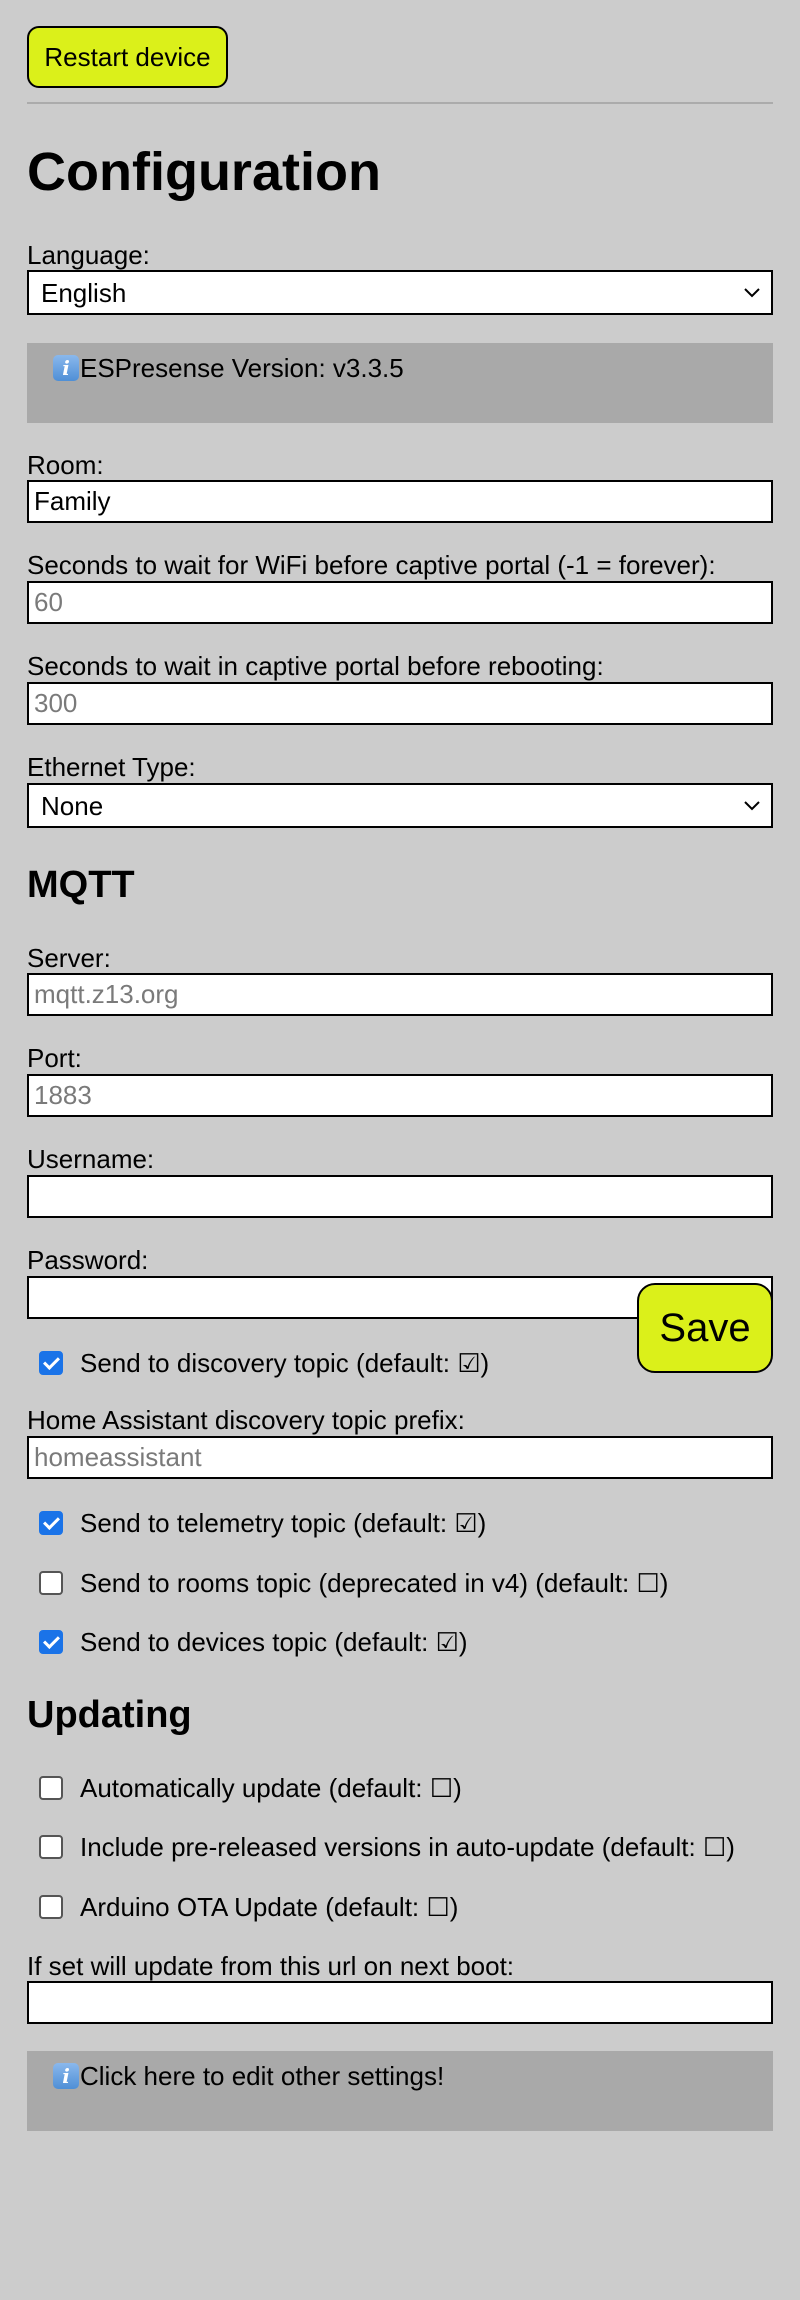 The image size is (800, 2300). Describe the element at coordinates (51, 1642) in the screenshot. I see `devices-checkbox` at that location.